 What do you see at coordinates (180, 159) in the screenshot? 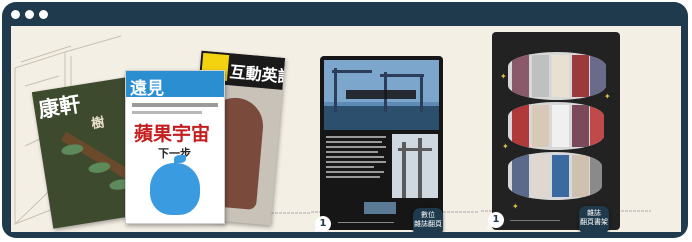
I see `apple-leaf-icon` at bounding box center [180, 159].